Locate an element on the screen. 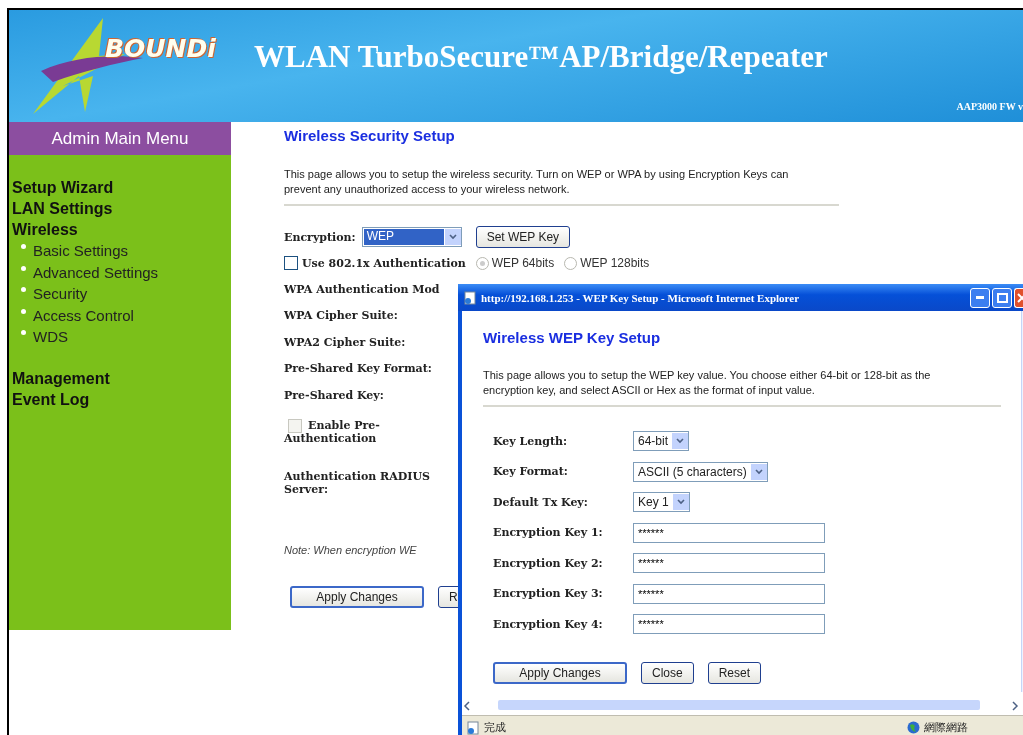  dropdown: Key 1 is located at coordinates (661, 502).